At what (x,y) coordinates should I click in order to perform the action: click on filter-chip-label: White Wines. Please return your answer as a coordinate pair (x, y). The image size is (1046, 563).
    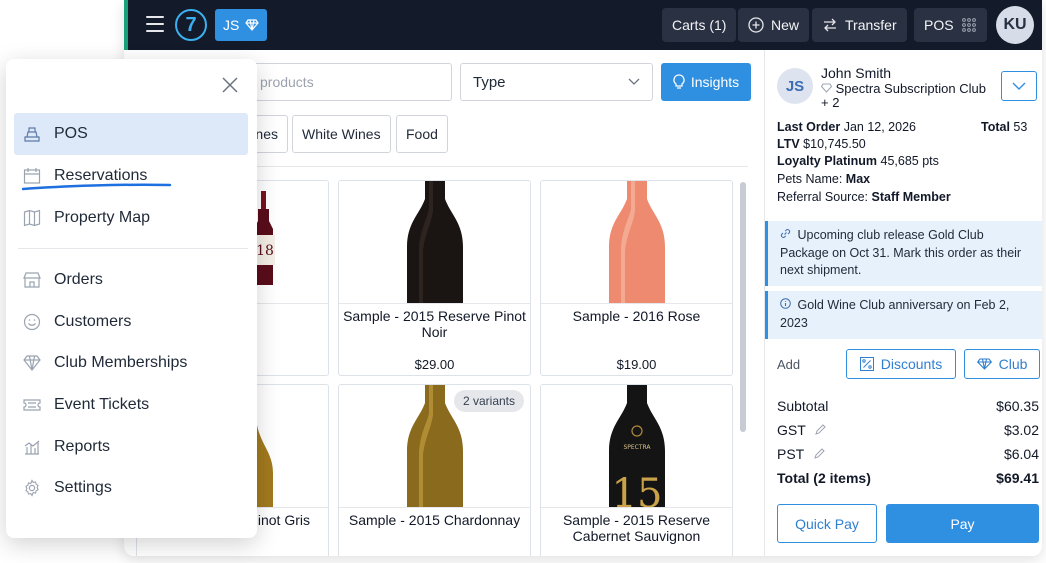
    Looking at the image, I should click on (341, 134).